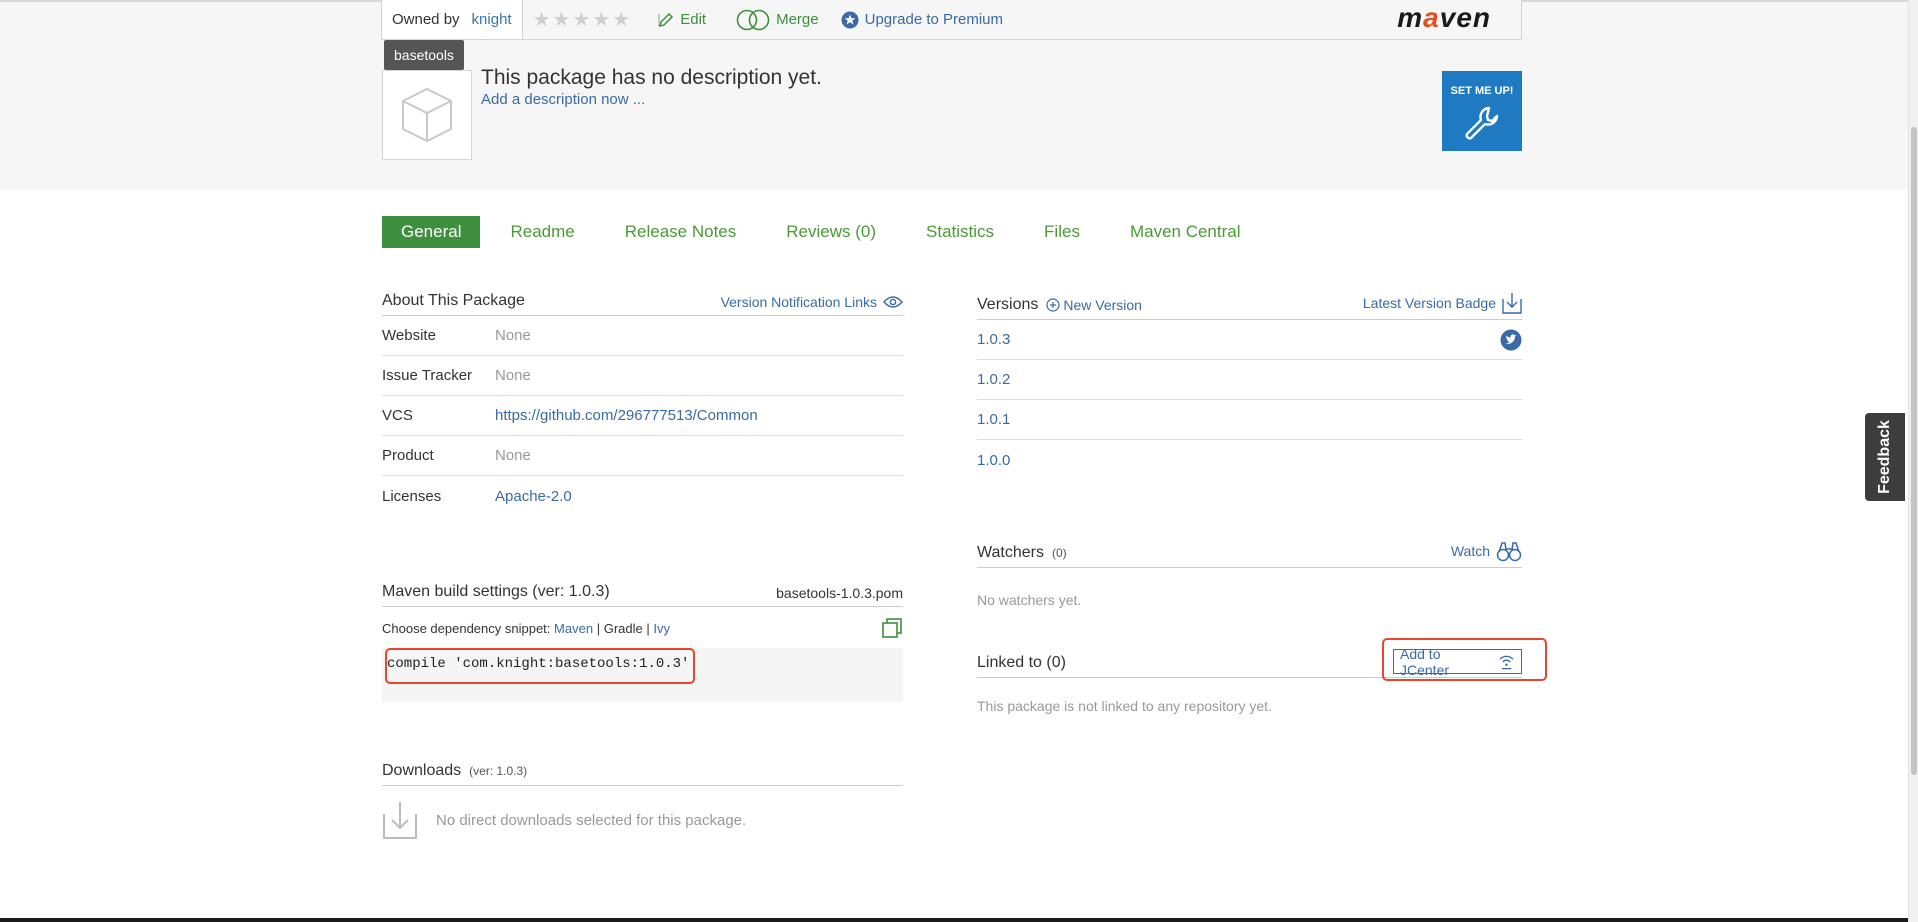 The width and height of the screenshot is (1918, 922). Describe the element at coordinates (993, 339) in the screenshot. I see `version-link-1-0-3: 1.0.3` at that location.